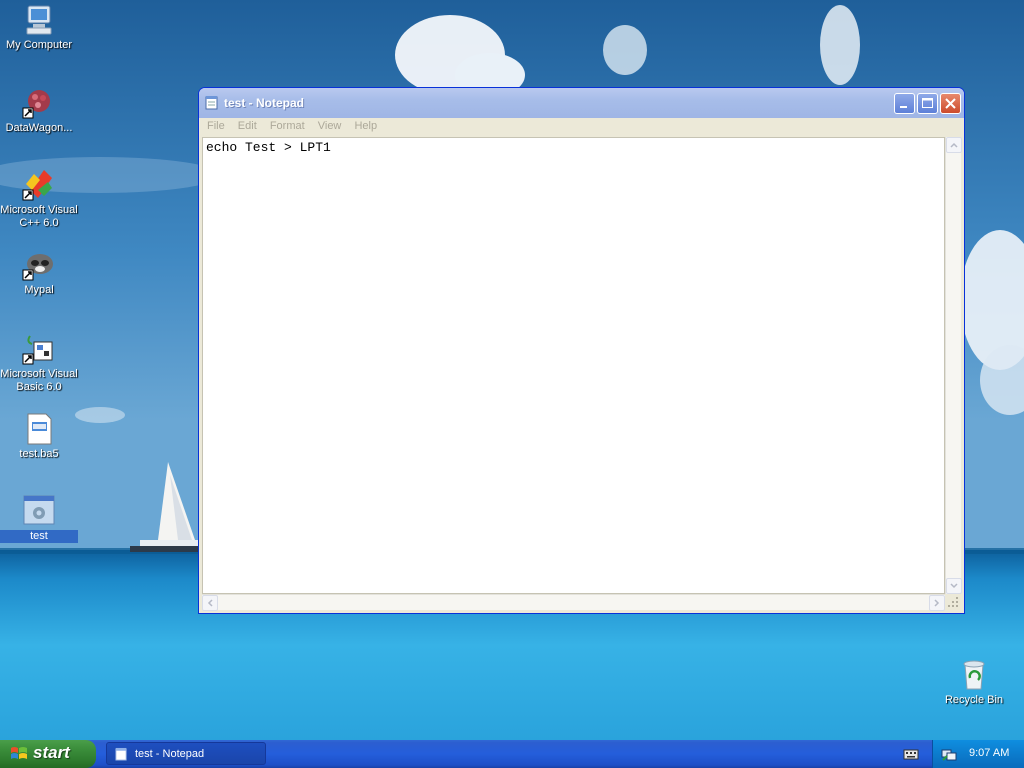  I want to click on scroll-left-button, so click(210, 603).